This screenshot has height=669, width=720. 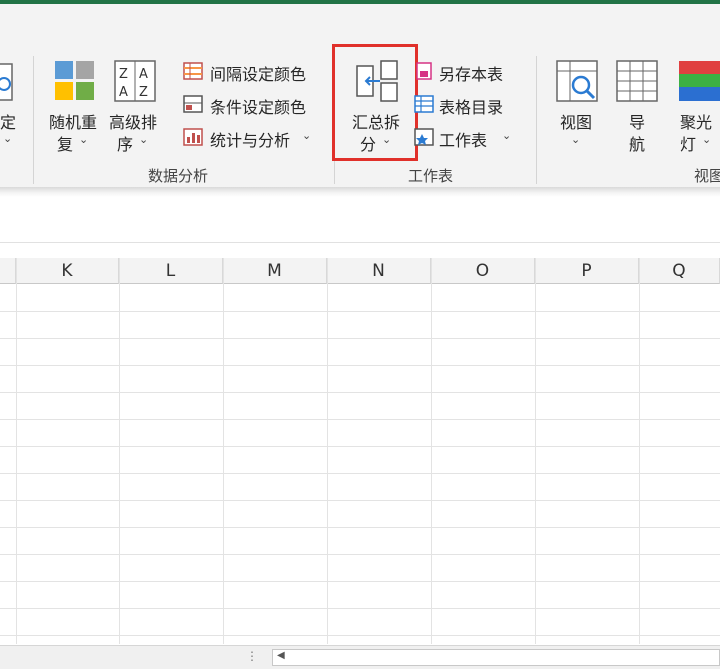 What do you see at coordinates (637, 81) in the screenshot?
I see `navigation-grid-icon` at bounding box center [637, 81].